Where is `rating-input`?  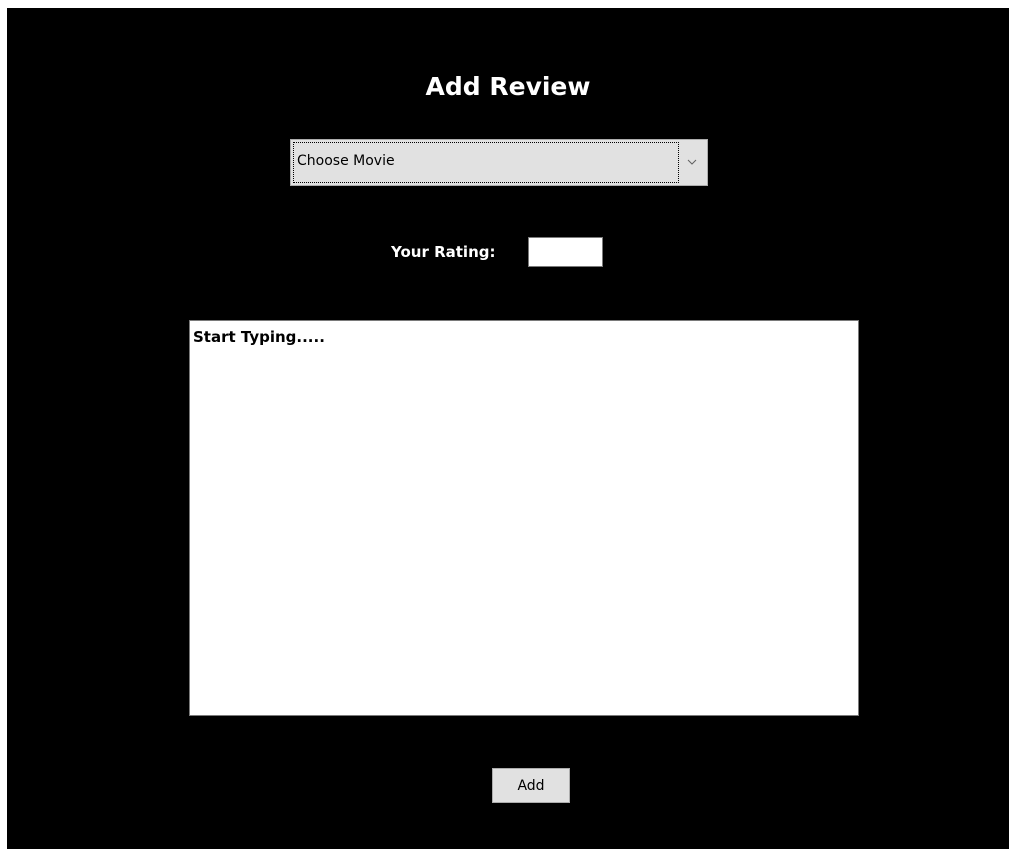
rating-input is located at coordinates (565, 252).